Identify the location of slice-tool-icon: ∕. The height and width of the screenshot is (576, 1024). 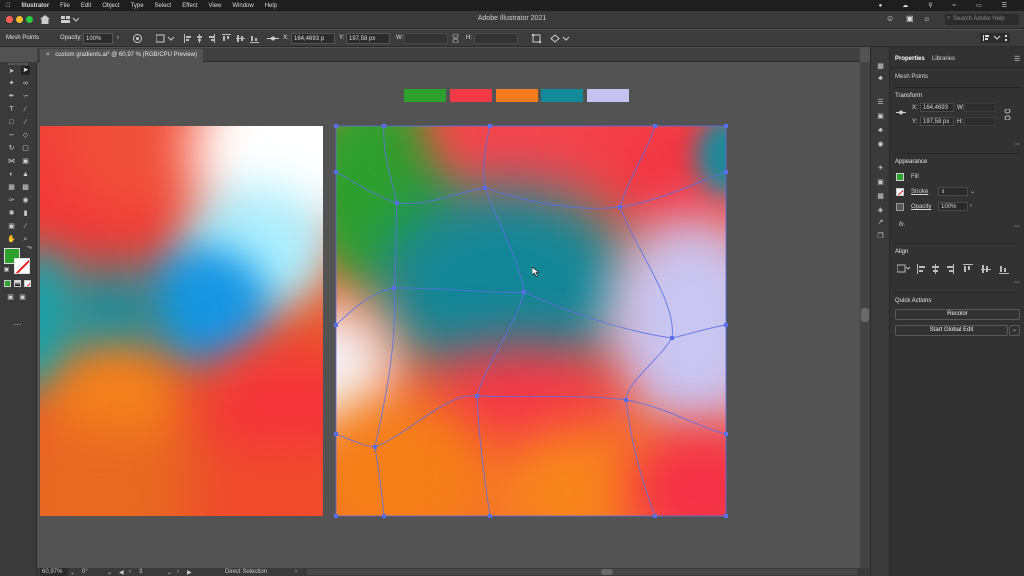
(25, 226).